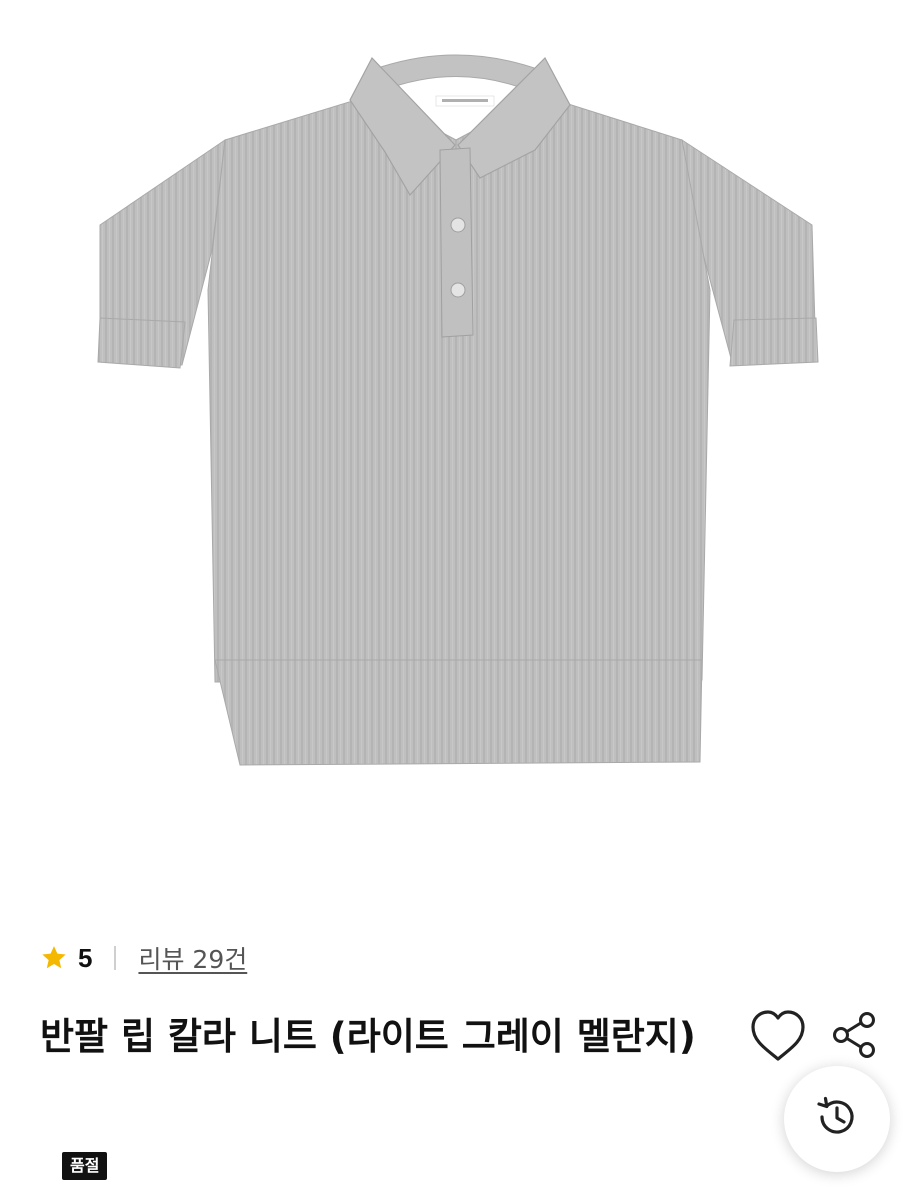  I want to click on history-icon, so click(837, 1119).